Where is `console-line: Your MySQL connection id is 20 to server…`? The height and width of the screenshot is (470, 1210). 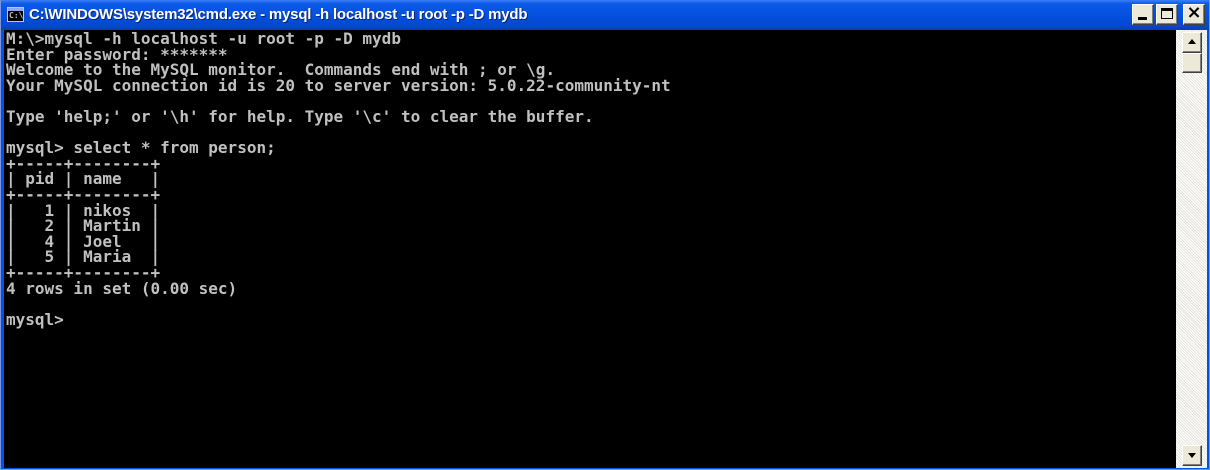 console-line: Your MySQL connection id is 20 to server… is located at coordinates (338, 85).